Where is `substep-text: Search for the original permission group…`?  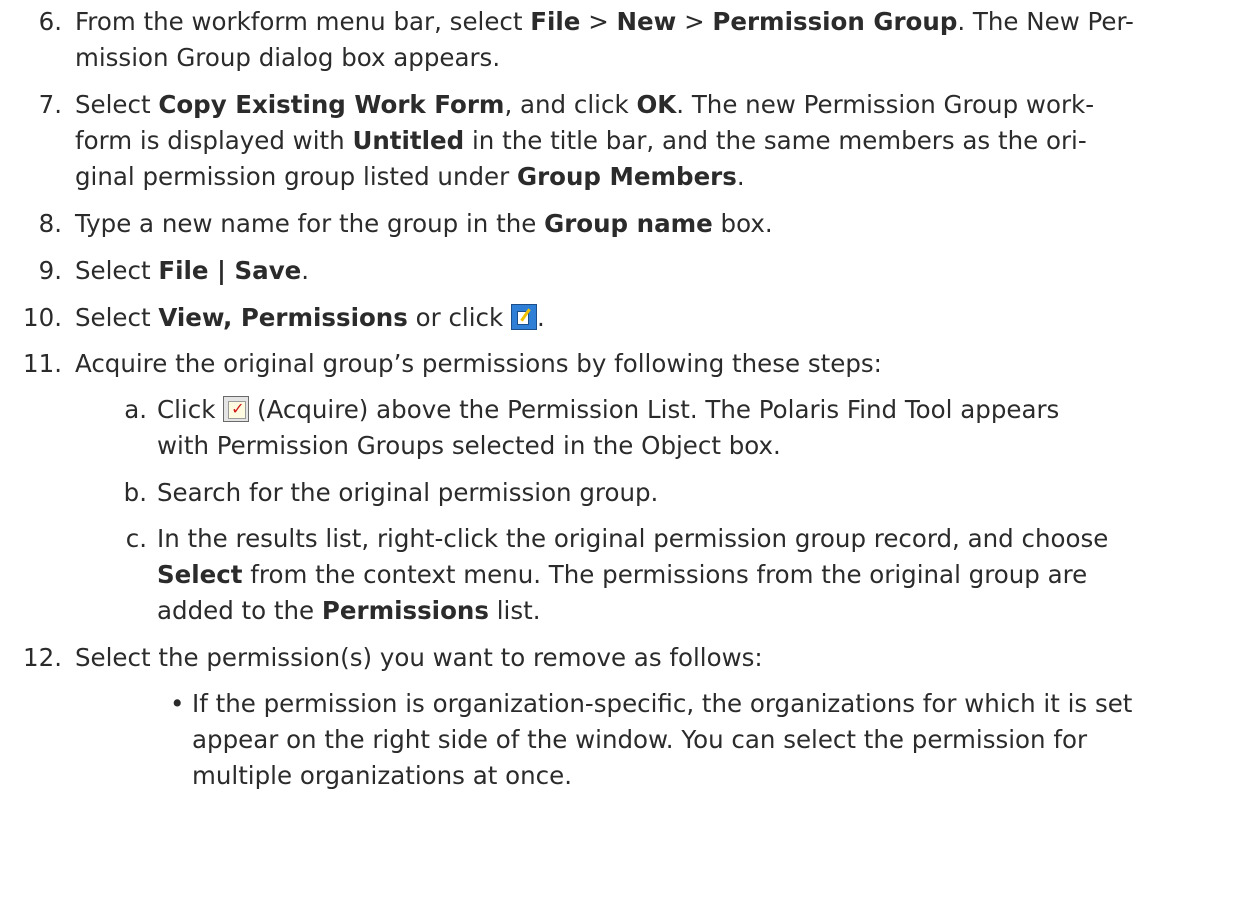
substep-text: Search for the original permission group… is located at coordinates (699, 493).